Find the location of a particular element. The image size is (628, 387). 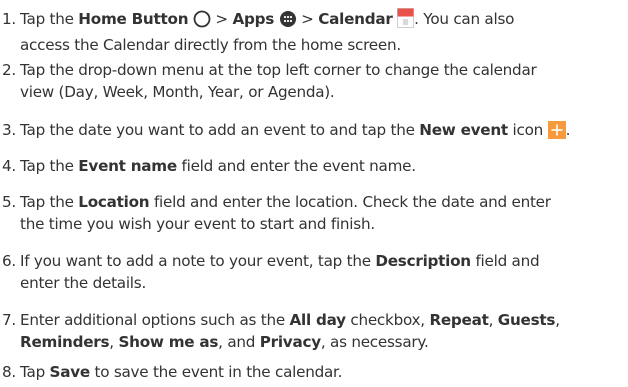

text-run: checkbox, is located at coordinates (387, 320).